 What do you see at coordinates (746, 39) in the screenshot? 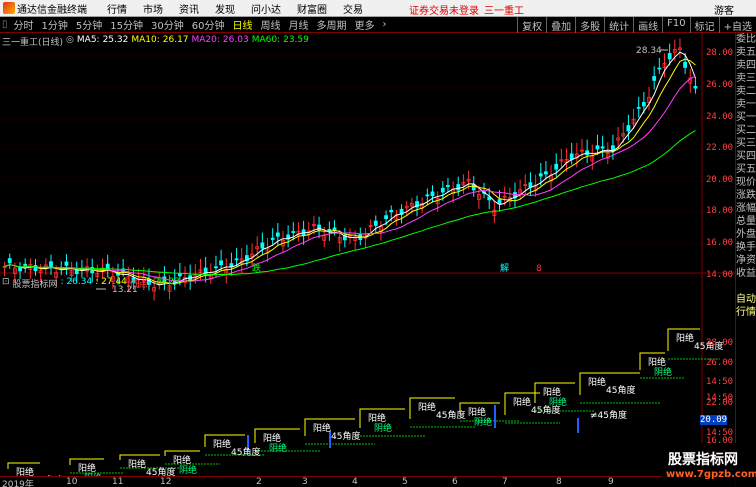
I see `side-panel-item: 委比` at bounding box center [746, 39].